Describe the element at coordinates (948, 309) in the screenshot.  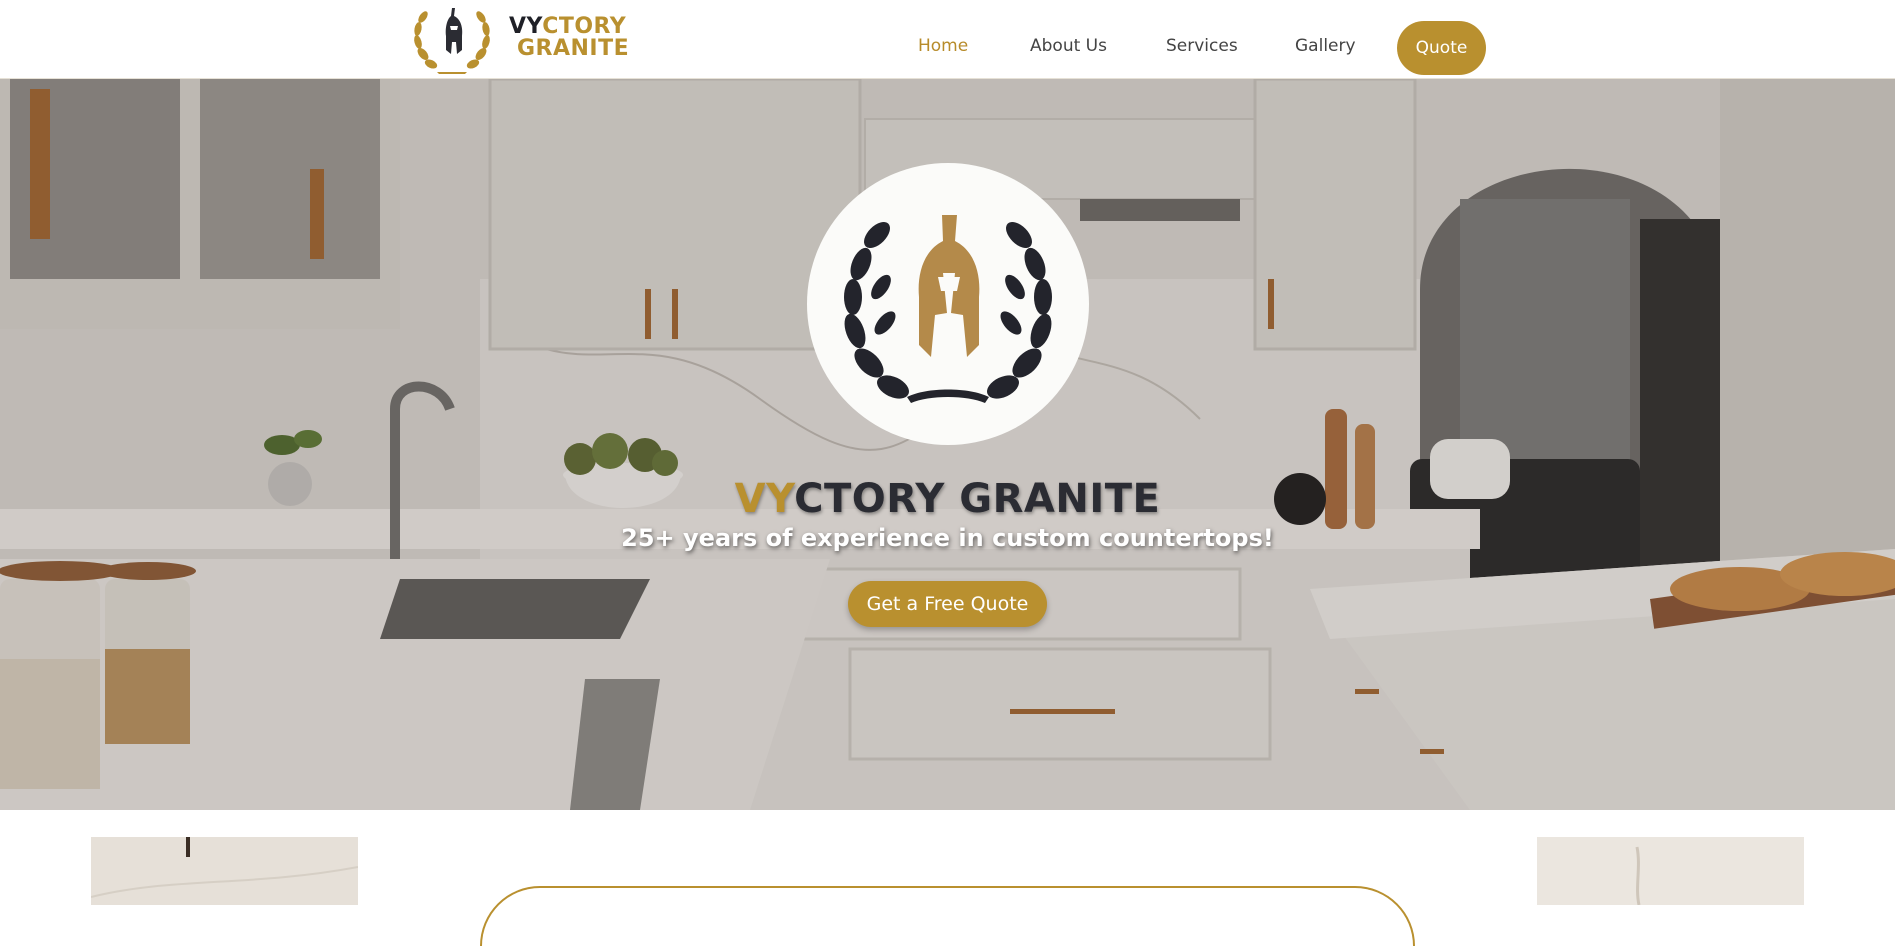
I see `spartan-helmet-laurel-icon` at that location.